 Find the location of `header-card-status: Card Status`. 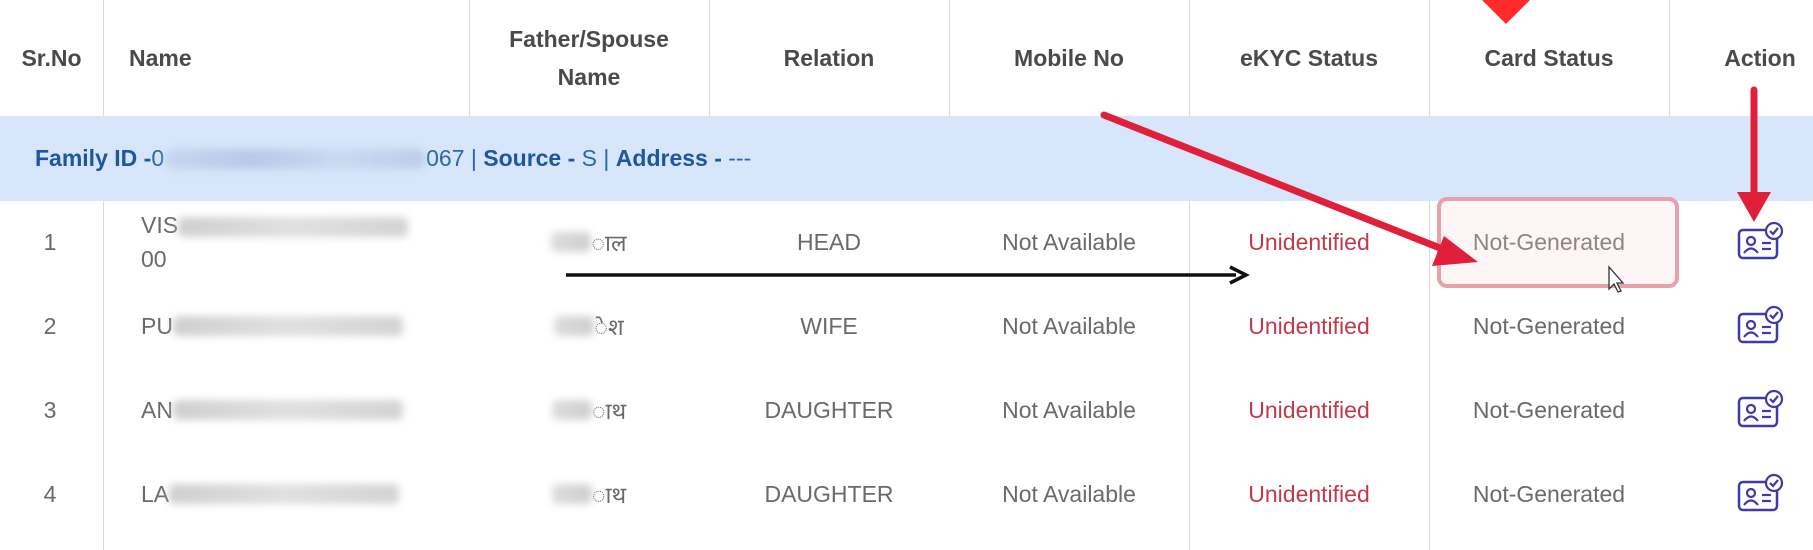

header-card-status: Card Status is located at coordinates (1549, 58).